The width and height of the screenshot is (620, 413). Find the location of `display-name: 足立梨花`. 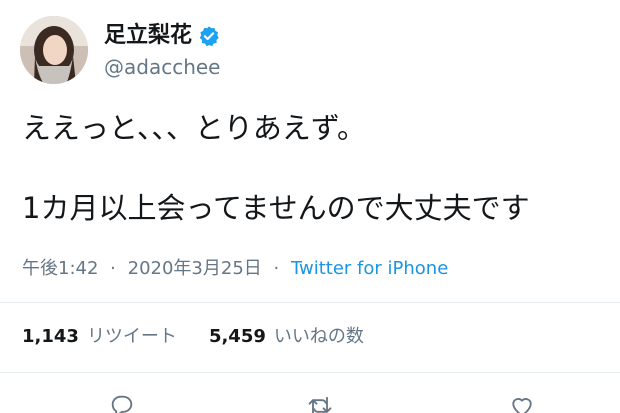

display-name: 足立梨花 is located at coordinates (148, 36).